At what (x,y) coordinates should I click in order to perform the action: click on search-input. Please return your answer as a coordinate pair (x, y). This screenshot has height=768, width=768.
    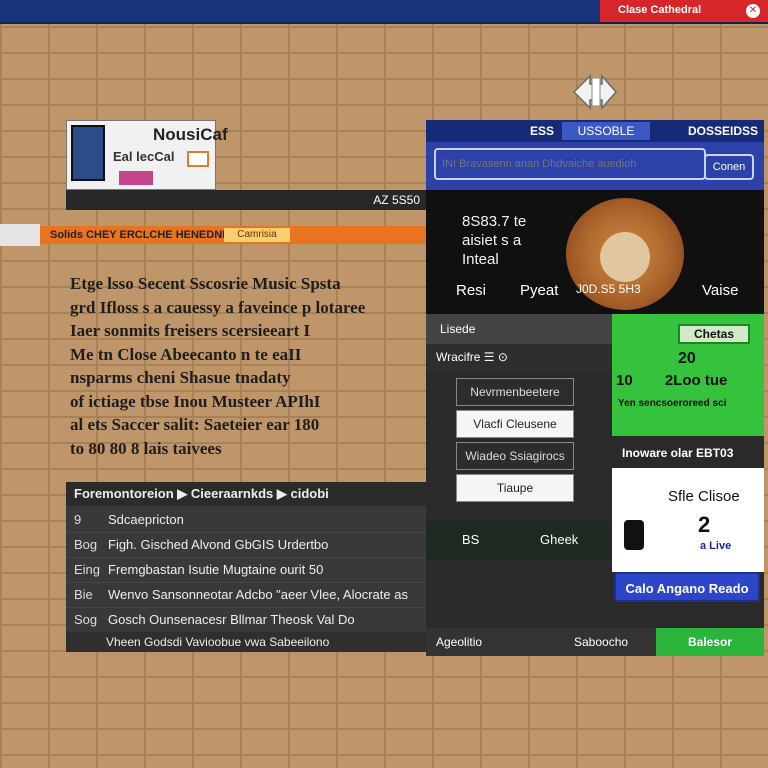
    Looking at the image, I should click on (570, 164).